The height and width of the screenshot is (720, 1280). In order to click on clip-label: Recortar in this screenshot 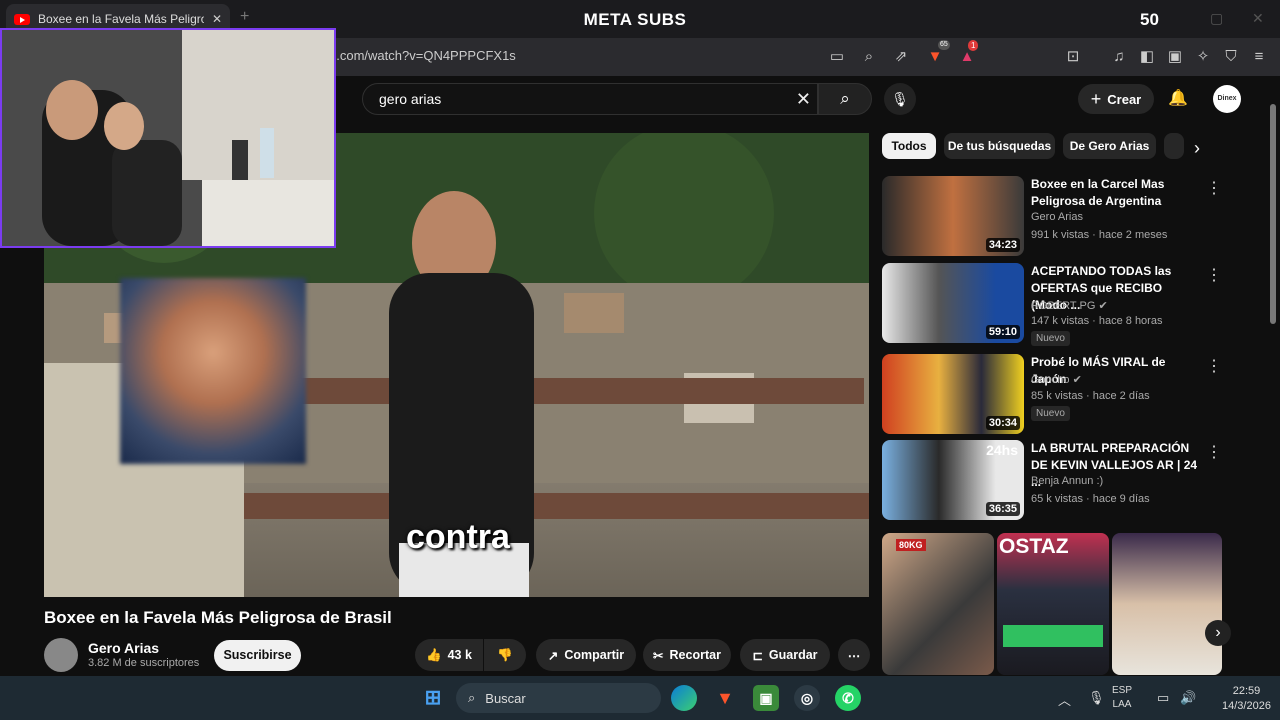, I will do `click(695, 655)`.